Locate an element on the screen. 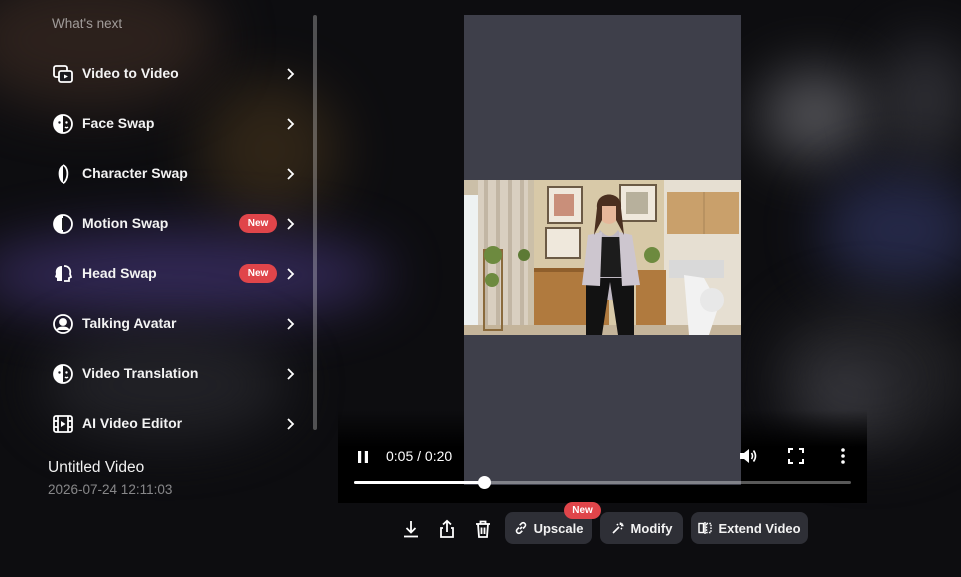 The width and height of the screenshot is (961, 577). sidebar-item-character-swap: Character Swap is located at coordinates (159, 174).